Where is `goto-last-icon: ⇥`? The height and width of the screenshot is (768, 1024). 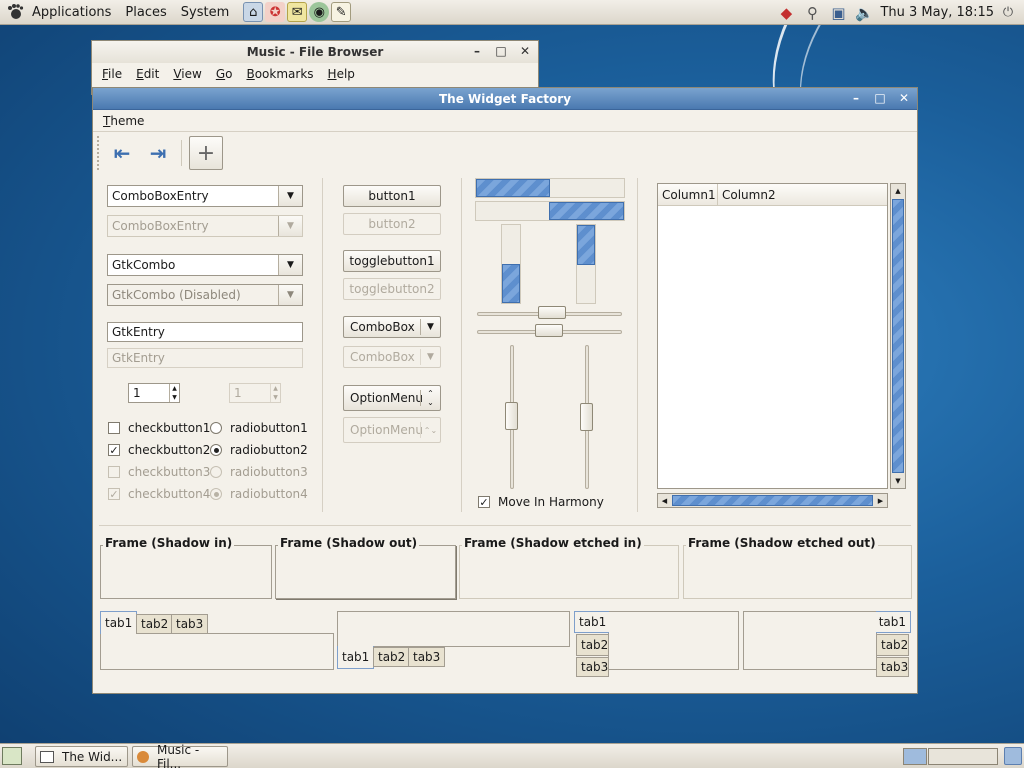
goto-last-icon: ⇥ is located at coordinates (158, 153).